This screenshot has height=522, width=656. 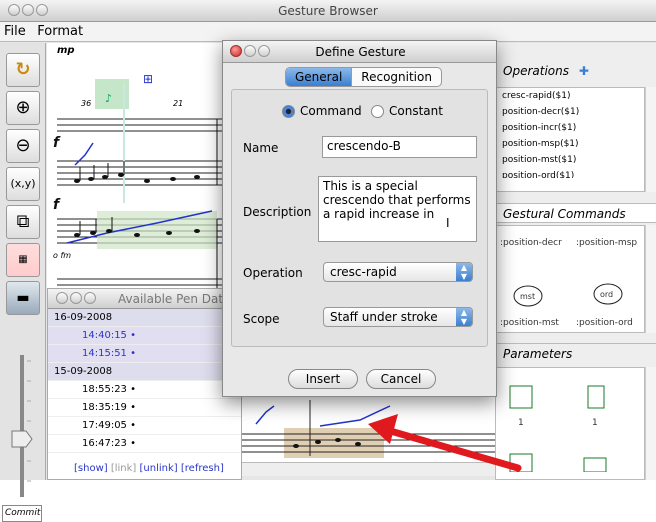 I want to click on red-arrow-annotation, so click(x=445, y=443).